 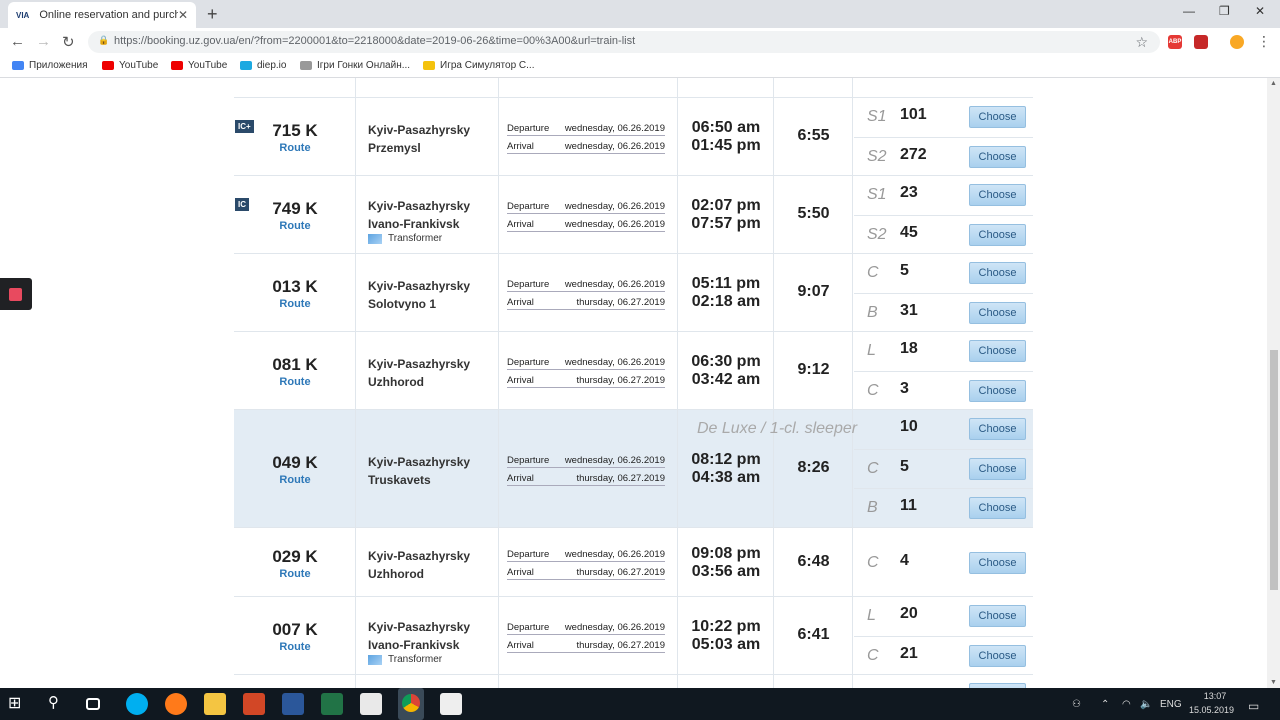 I want to click on excel-icon, so click(x=332, y=704).